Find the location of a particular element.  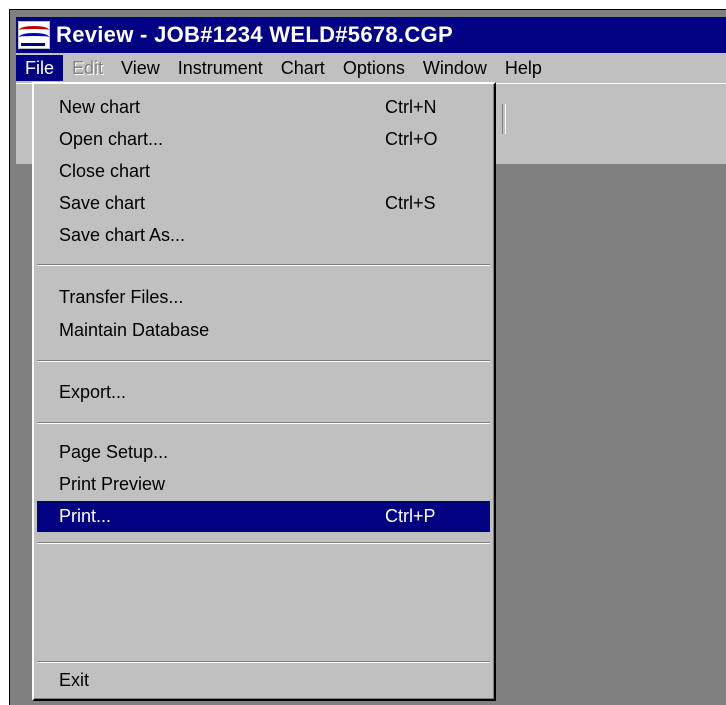

menu-item-label: Print Preview is located at coordinates (112, 484).